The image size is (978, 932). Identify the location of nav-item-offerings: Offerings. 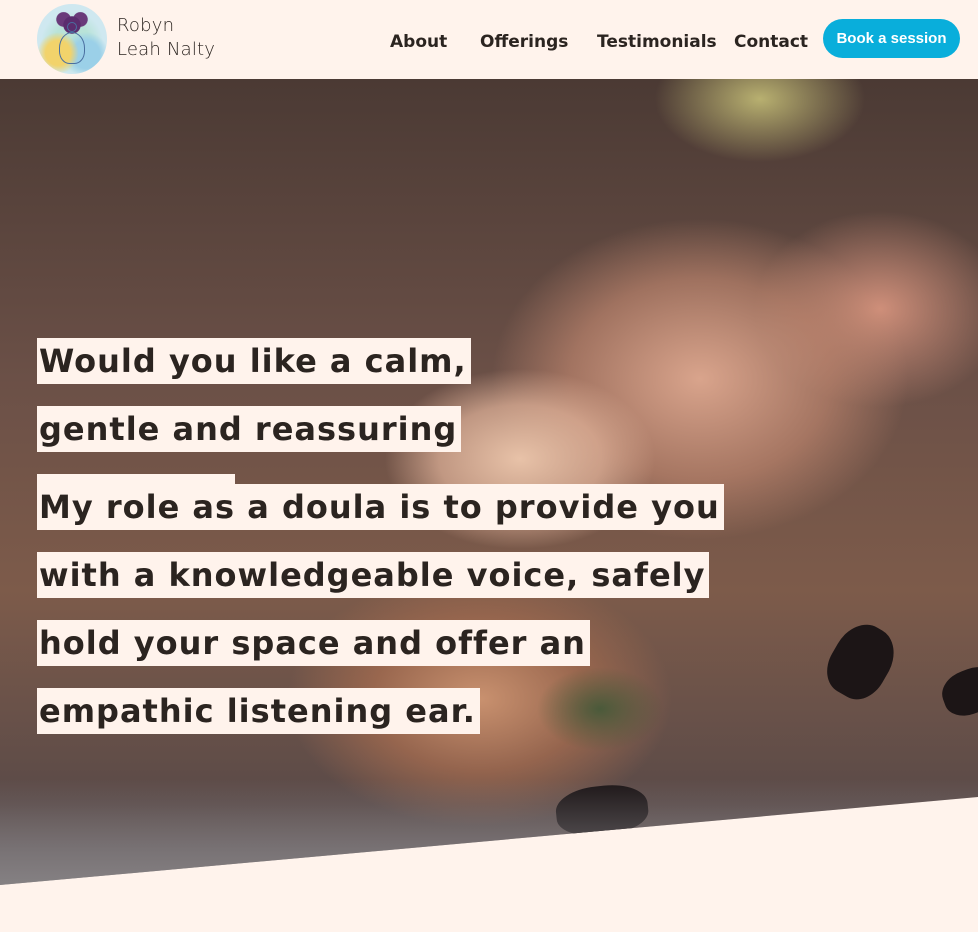
(524, 42).